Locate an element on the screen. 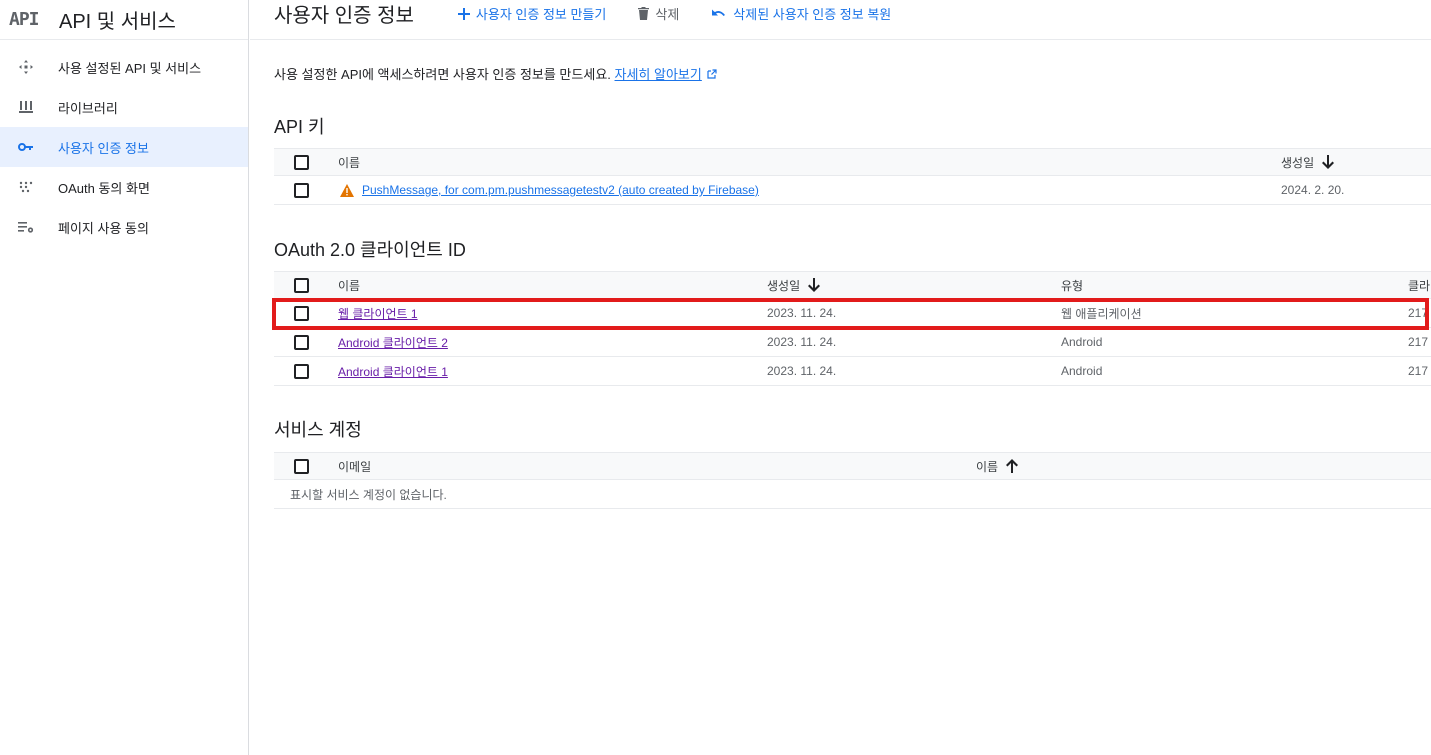 The height and width of the screenshot is (755, 1431). client-link: Android 클라이언트 1 is located at coordinates (393, 371).